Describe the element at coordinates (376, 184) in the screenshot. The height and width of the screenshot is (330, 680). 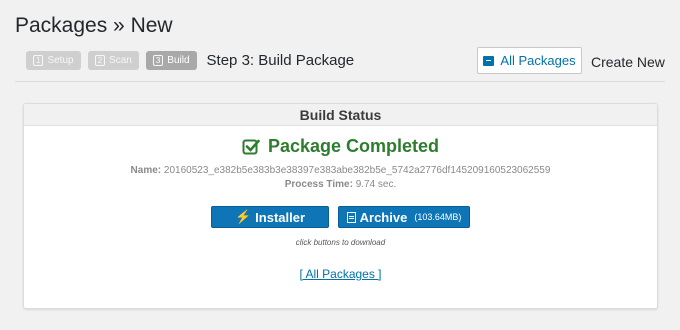
I see `time-value: 9.74 sec.` at that location.